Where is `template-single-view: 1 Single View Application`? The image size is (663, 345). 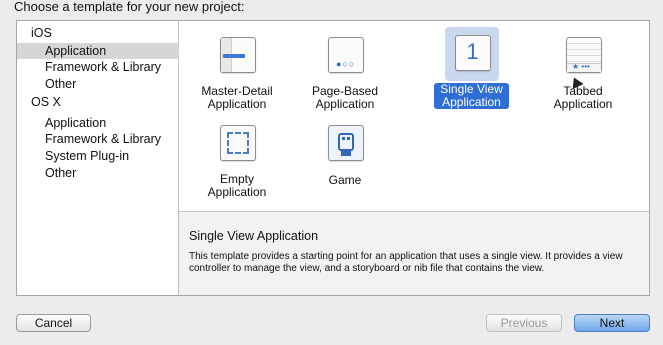 template-single-view: 1 Single View Application is located at coordinates (471, 69).